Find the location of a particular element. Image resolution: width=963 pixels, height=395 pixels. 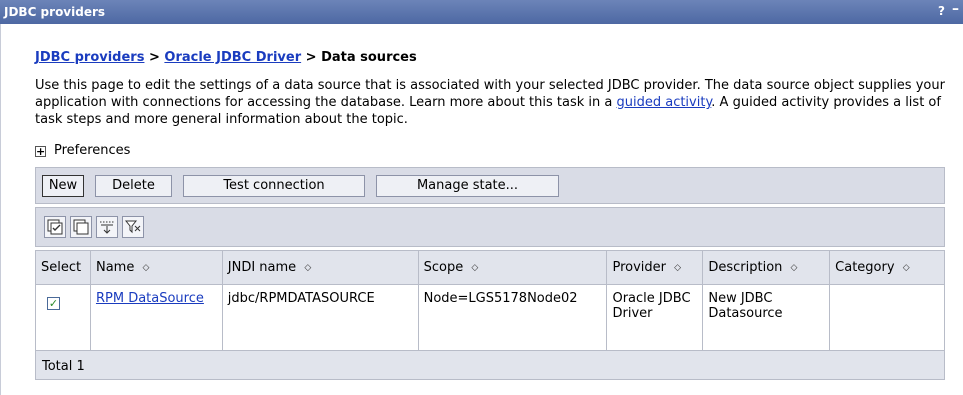

column-header-scope: Scope ◇ is located at coordinates (512, 267).